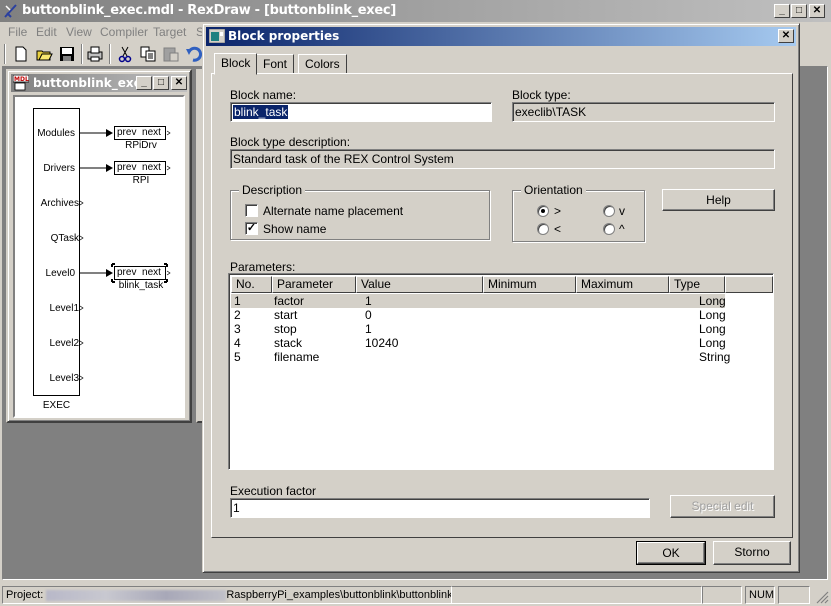 This screenshot has width=831, height=606. I want to click on resize-grip-icon, so click(822, 597).